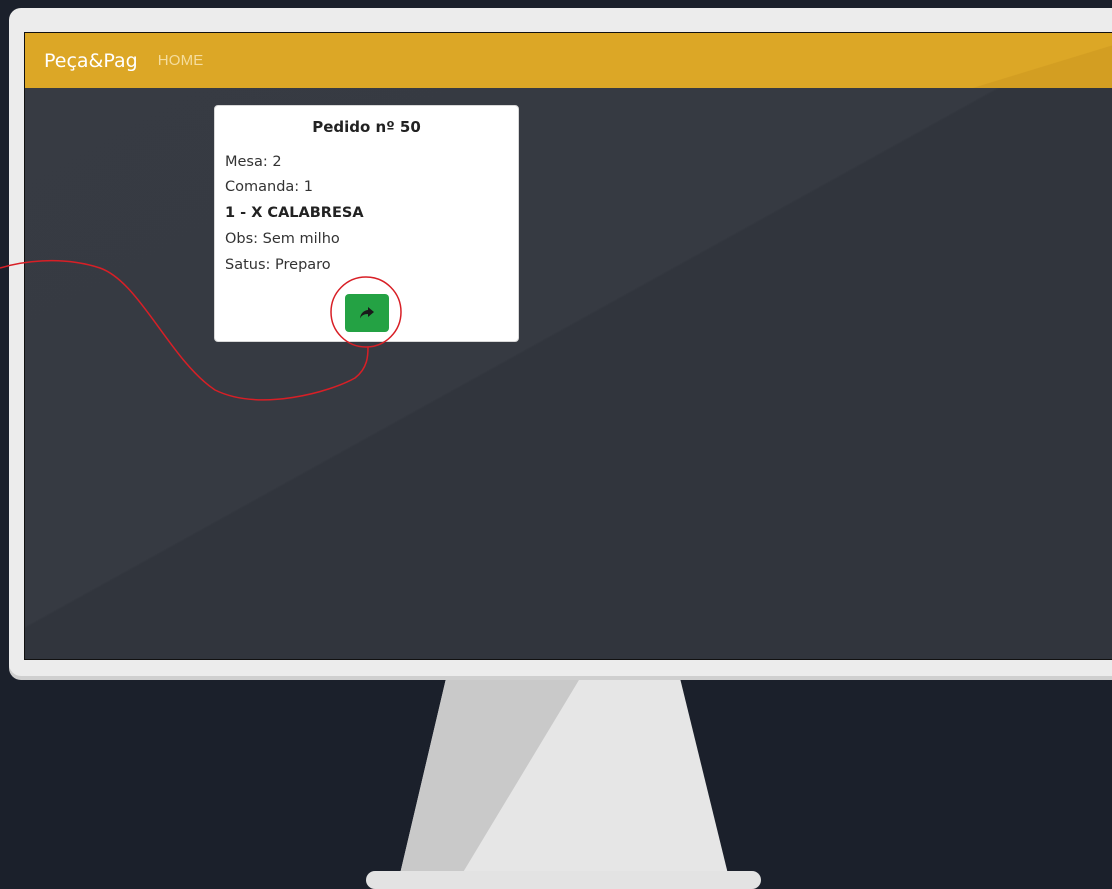 The image size is (1112, 889). I want to click on advance-order-button, so click(367, 313).